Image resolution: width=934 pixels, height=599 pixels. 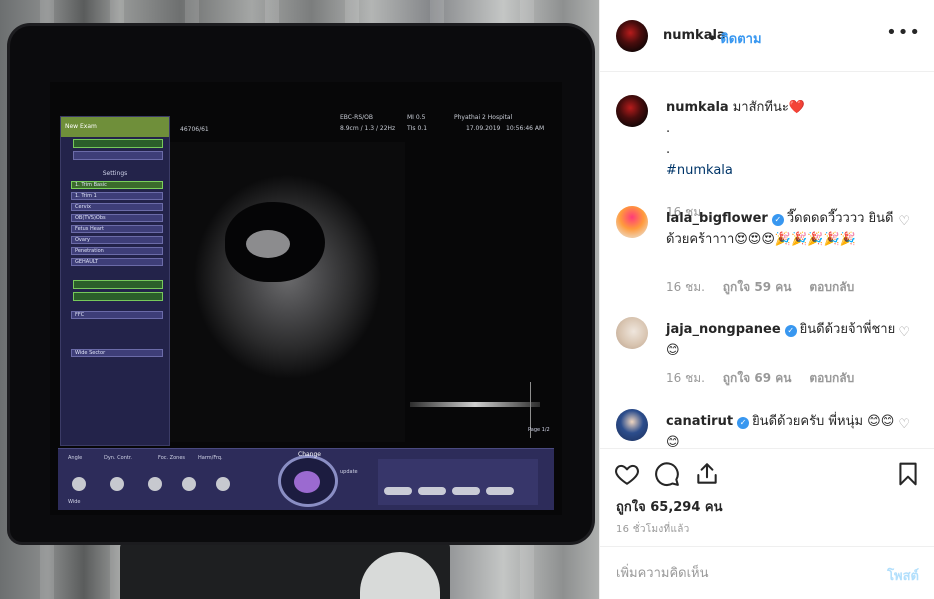 What do you see at coordinates (117, 240) in the screenshot?
I see `settings-item: Ovary` at bounding box center [117, 240].